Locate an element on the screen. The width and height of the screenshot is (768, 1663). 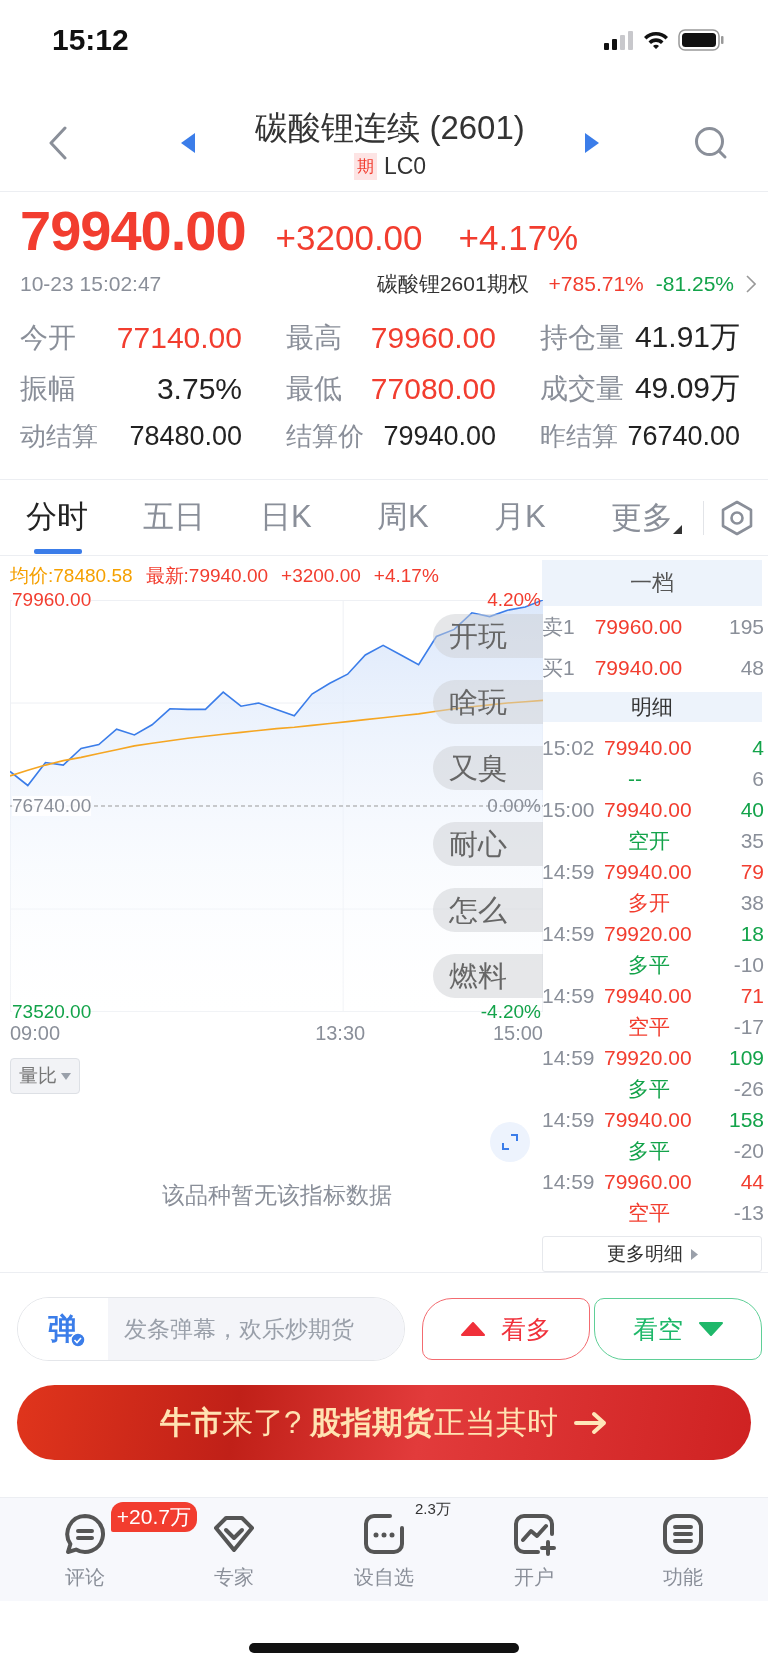
previous-arrow-icon is located at coordinates (188, 143).